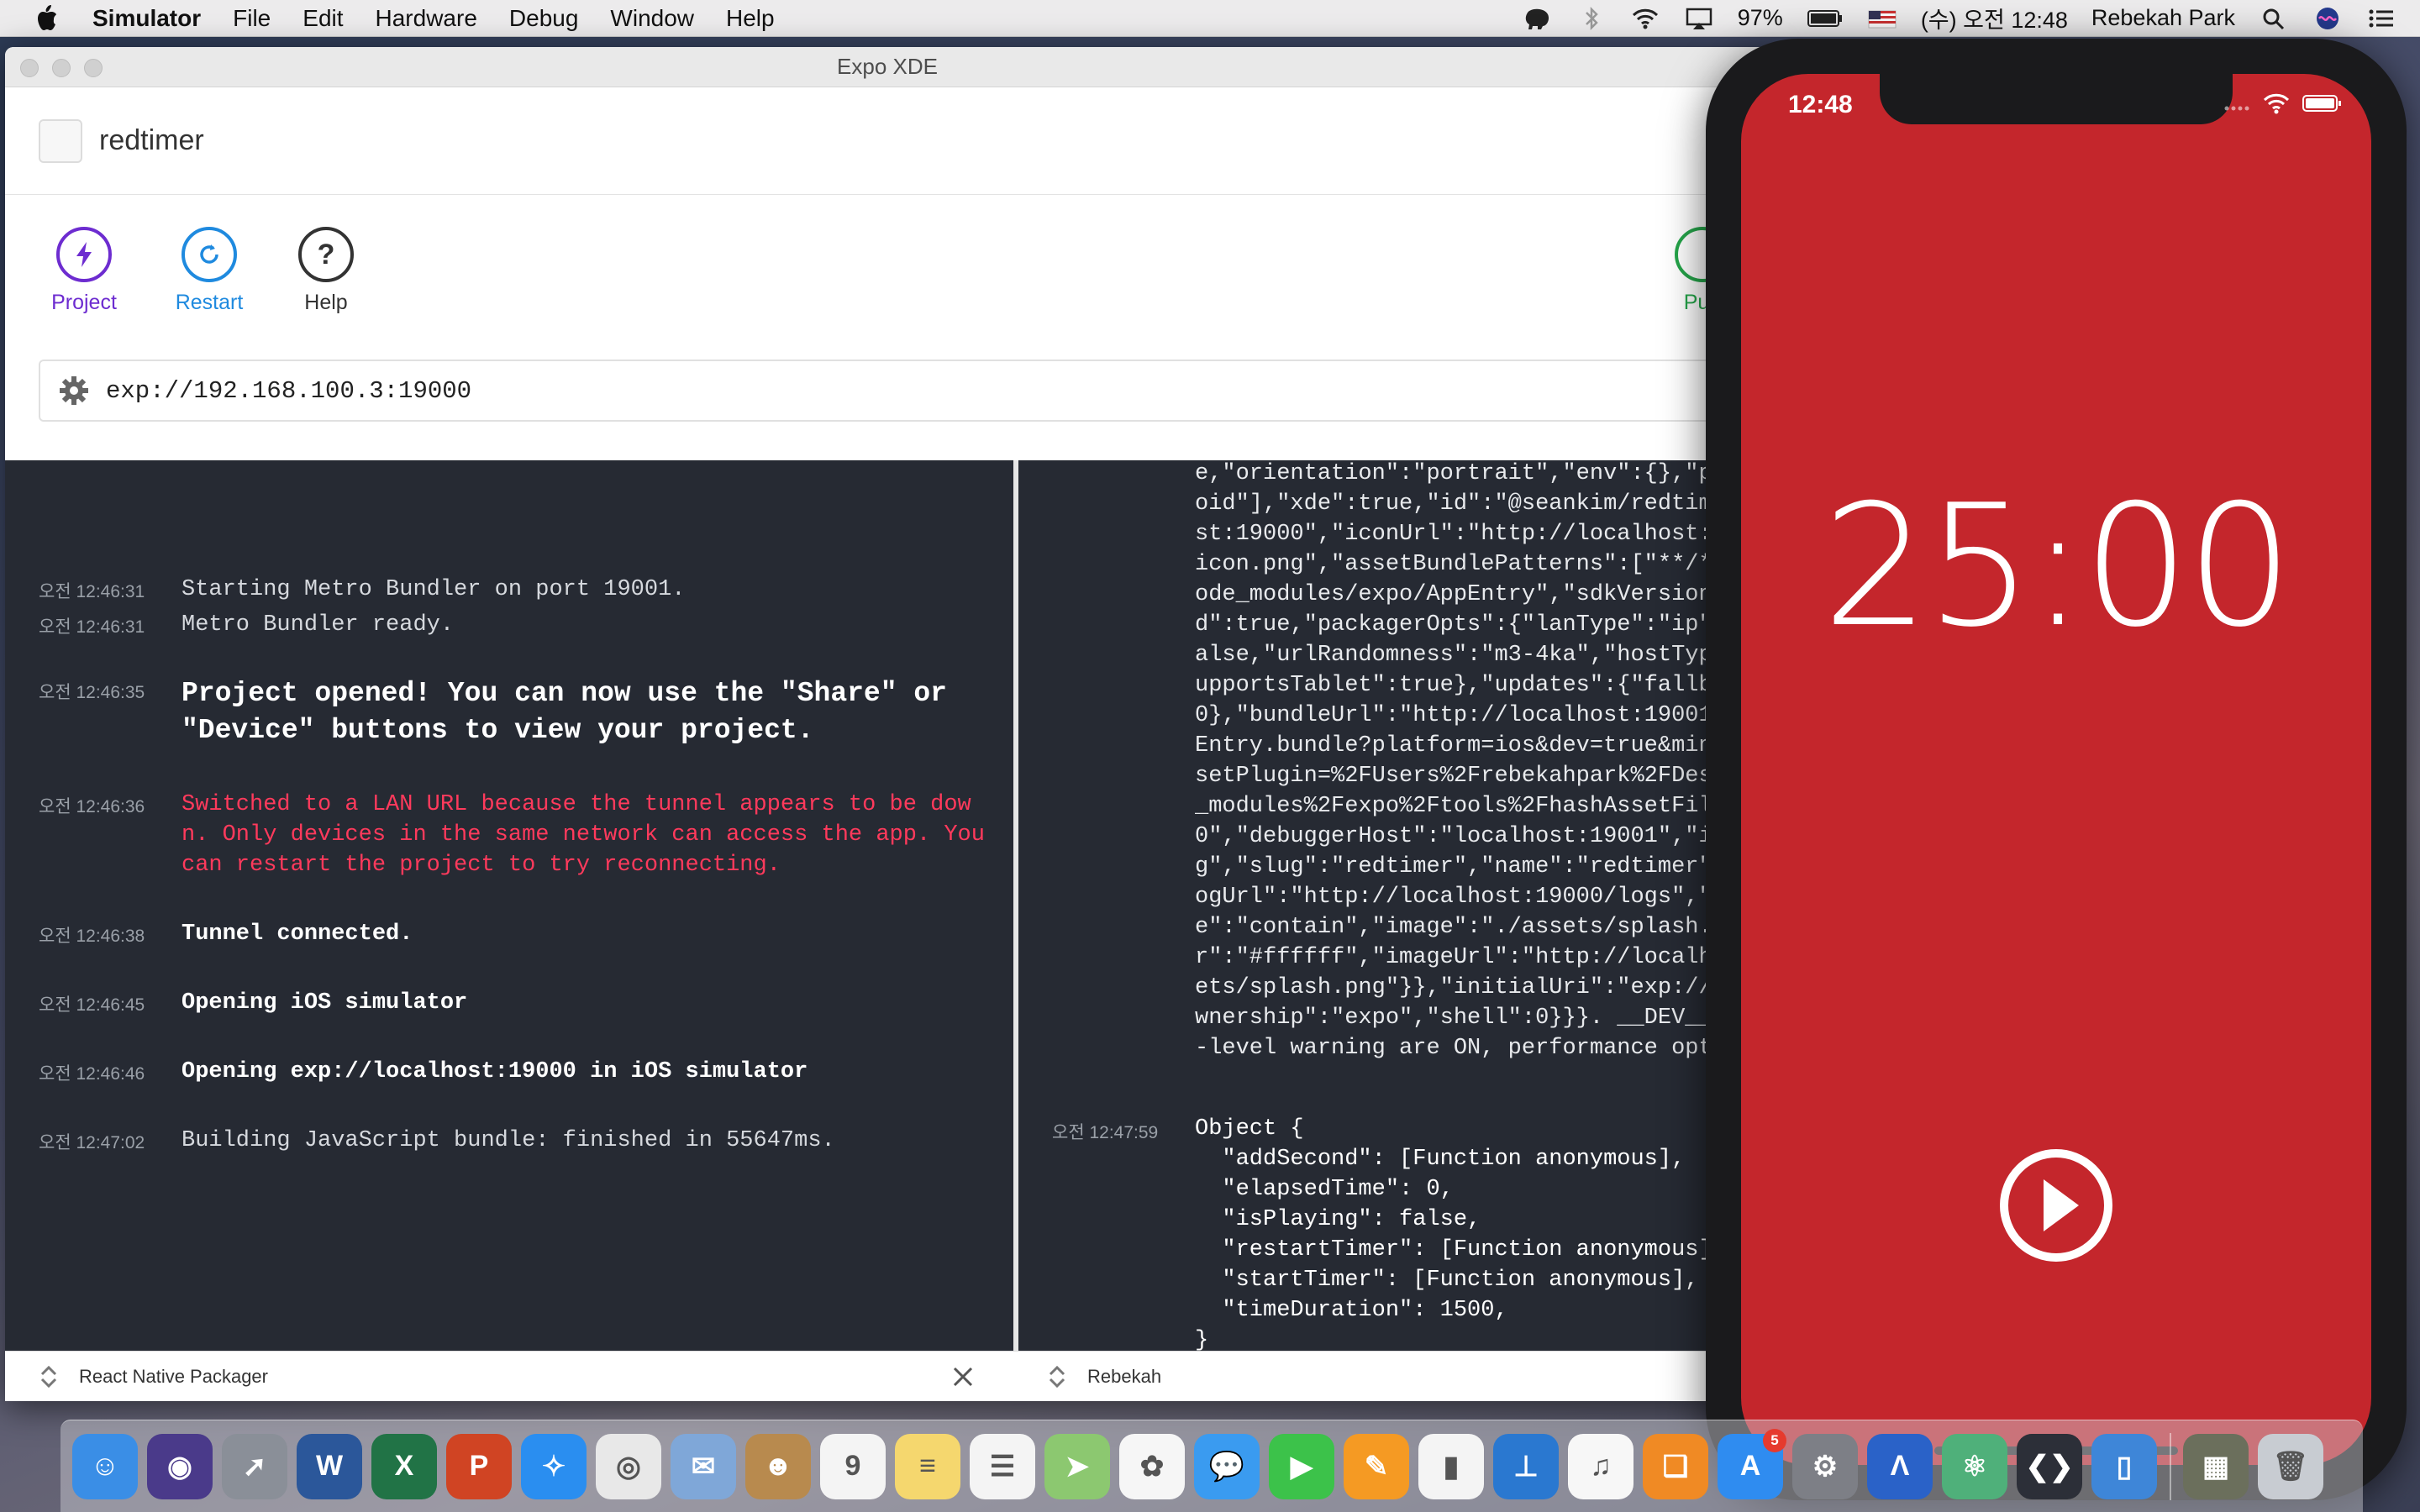  What do you see at coordinates (1338, 1219) in the screenshot?
I see `object-log-line: "isPlaying": false,` at bounding box center [1338, 1219].